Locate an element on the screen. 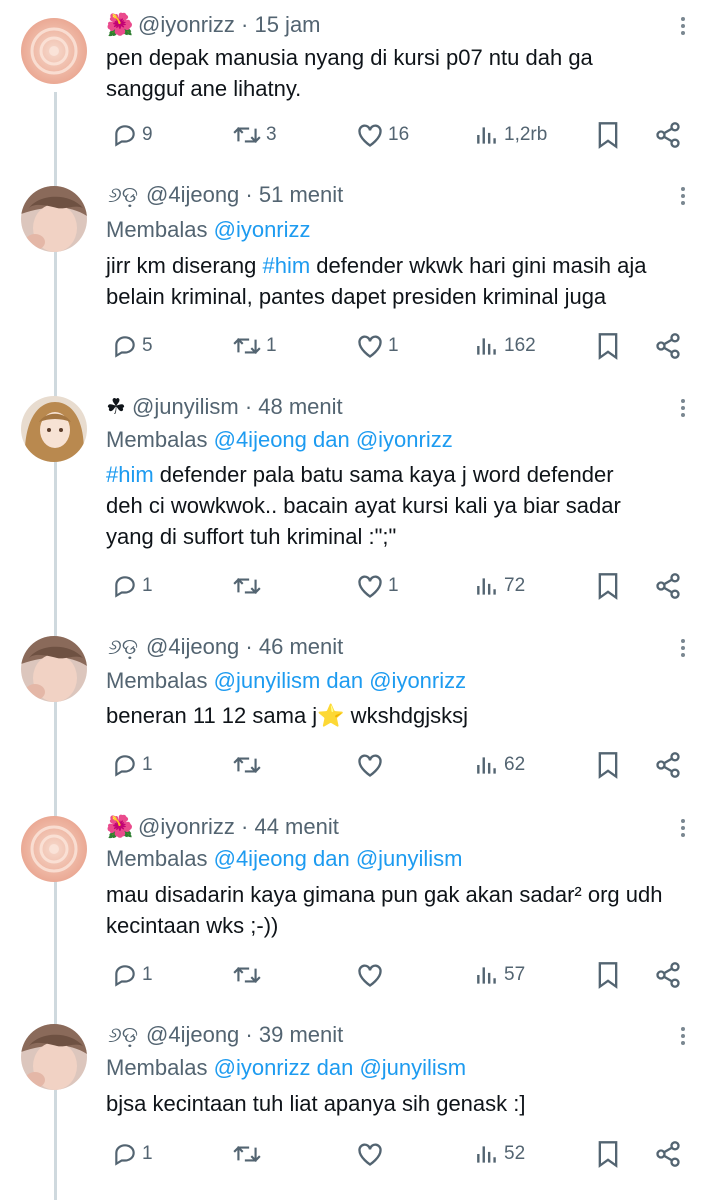  repost-button: 1 is located at coordinates (252, 346).